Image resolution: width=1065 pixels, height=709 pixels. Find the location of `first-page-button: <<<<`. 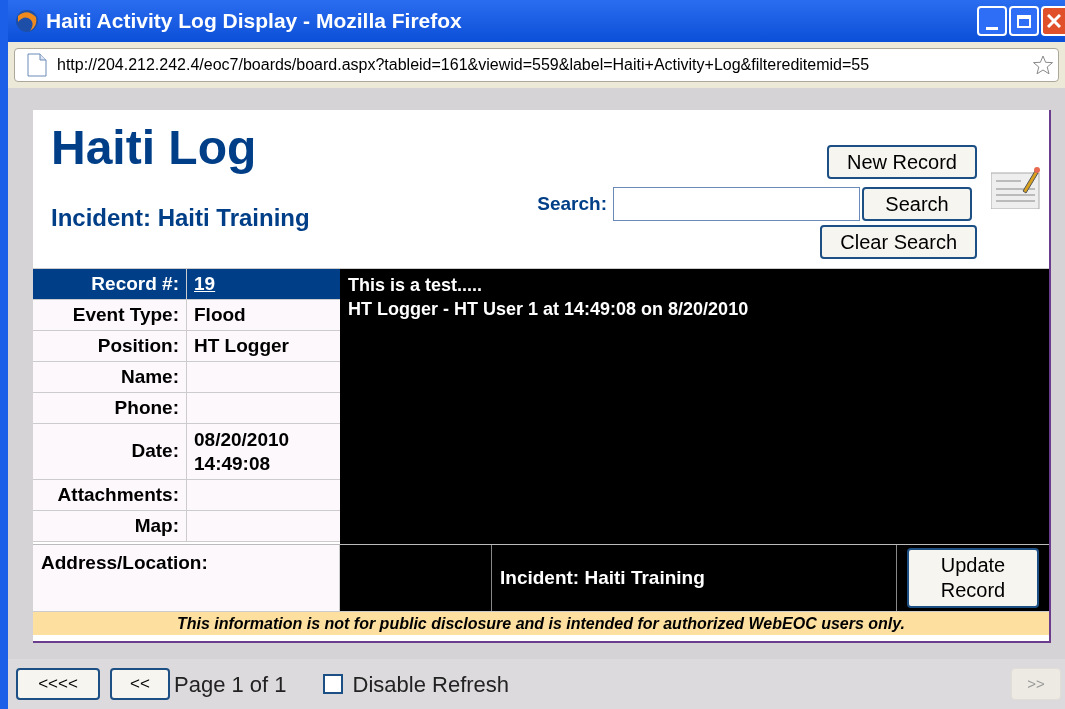

first-page-button: <<<< is located at coordinates (58, 684).